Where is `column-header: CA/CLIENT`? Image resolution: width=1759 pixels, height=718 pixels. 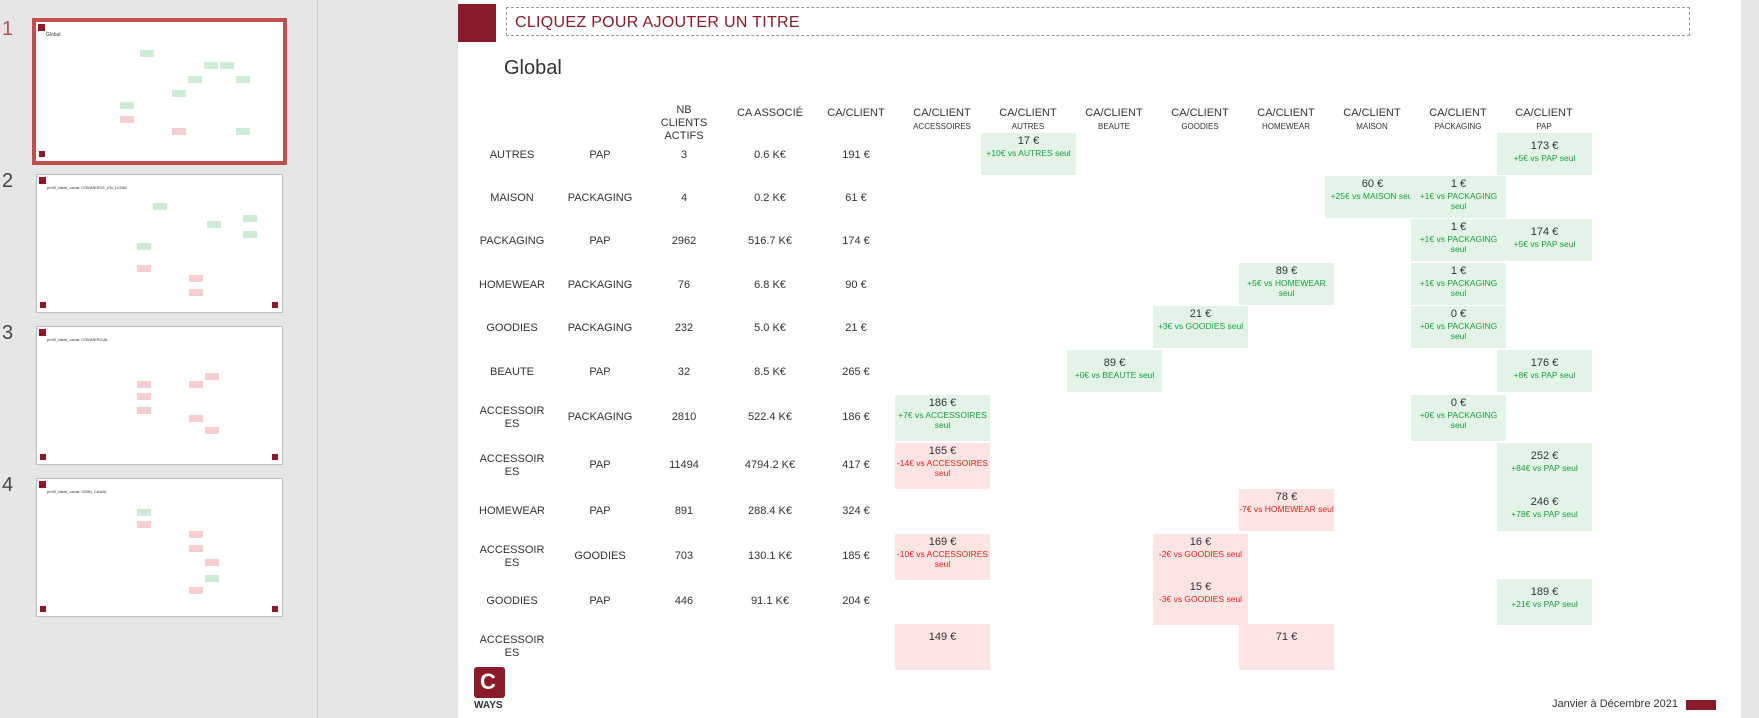 column-header: CA/CLIENT is located at coordinates (856, 113).